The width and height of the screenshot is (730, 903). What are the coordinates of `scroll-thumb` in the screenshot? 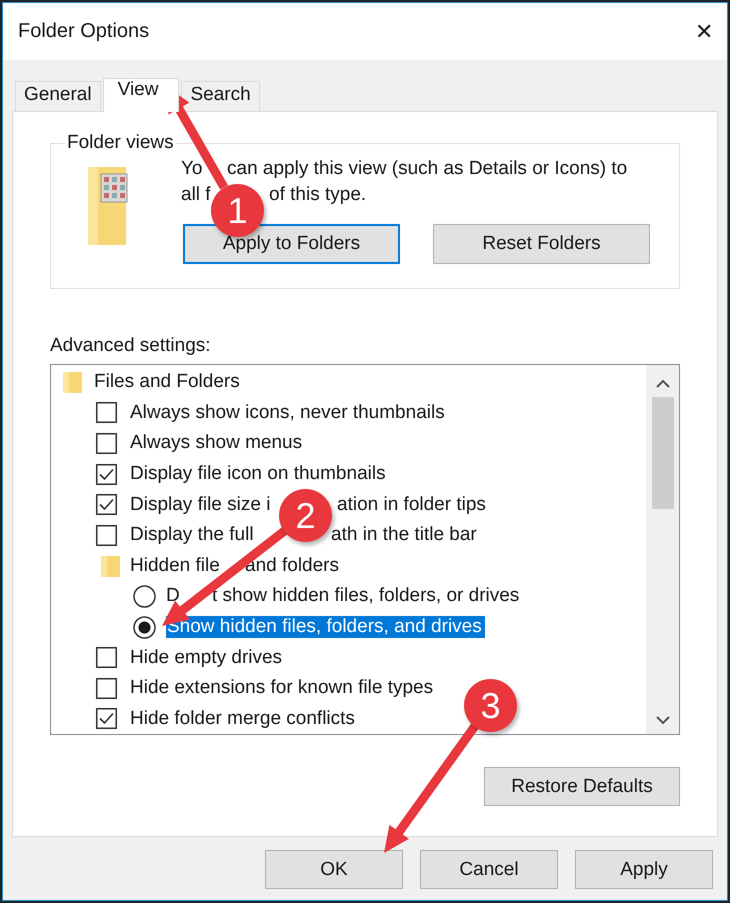 It's located at (663, 453).